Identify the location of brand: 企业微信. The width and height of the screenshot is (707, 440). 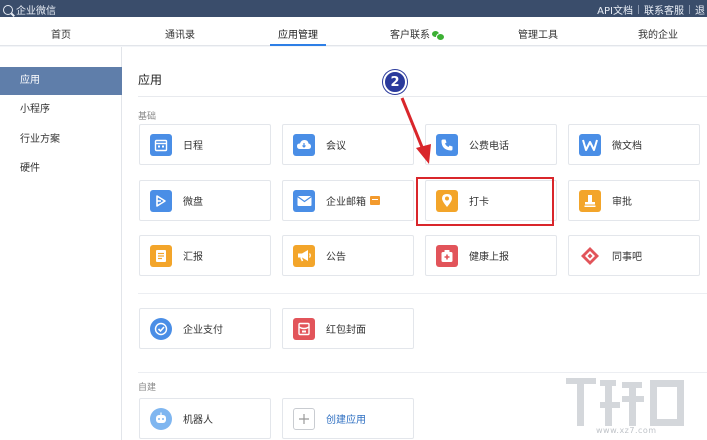
(29, 9).